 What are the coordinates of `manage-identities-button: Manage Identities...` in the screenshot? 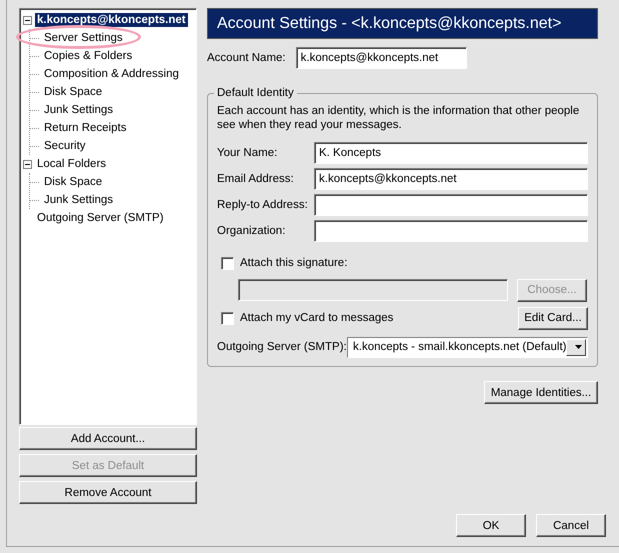 It's located at (541, 392).